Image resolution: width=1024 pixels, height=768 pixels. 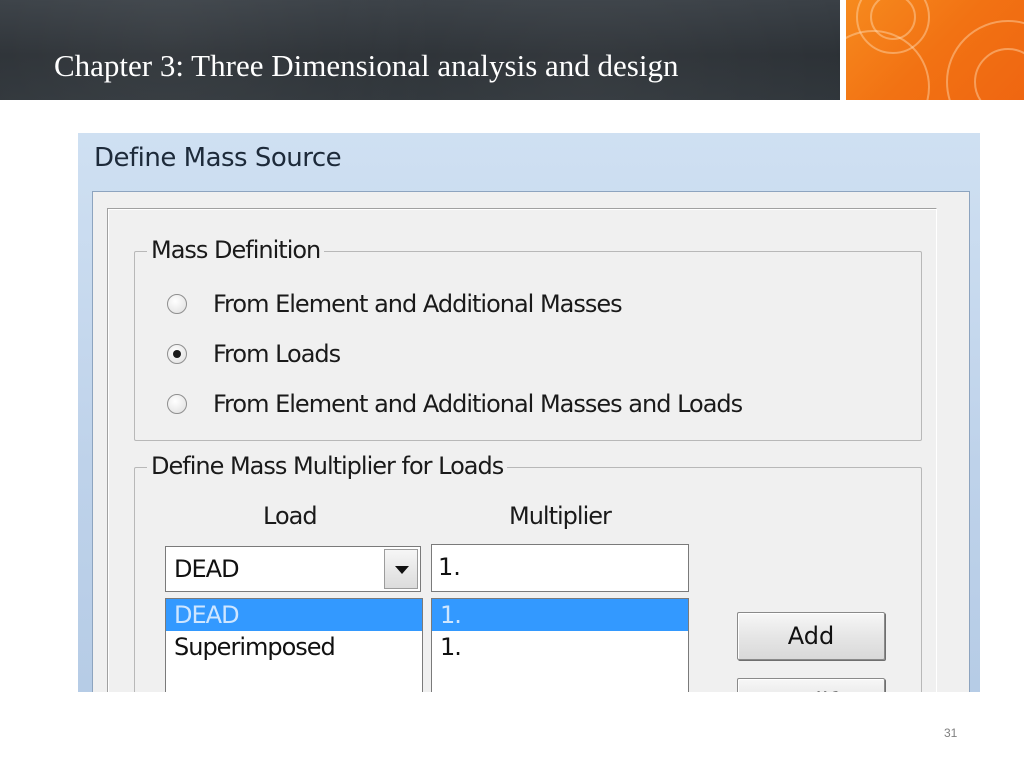 I want to click on multiplier-input-value: 1., so click(x=449, y=567).